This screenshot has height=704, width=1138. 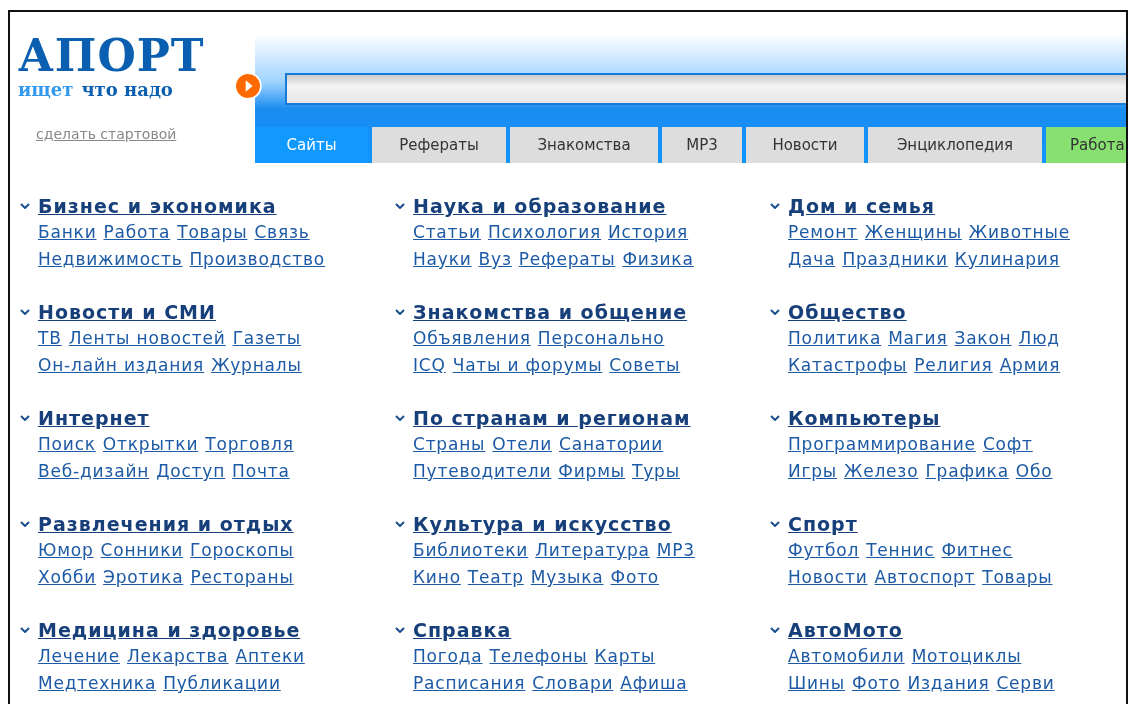 What do you see at coordinates (540, 206) in the screenshot?
I see `category-link: Наука и образование` at bounding box center [540, 206].